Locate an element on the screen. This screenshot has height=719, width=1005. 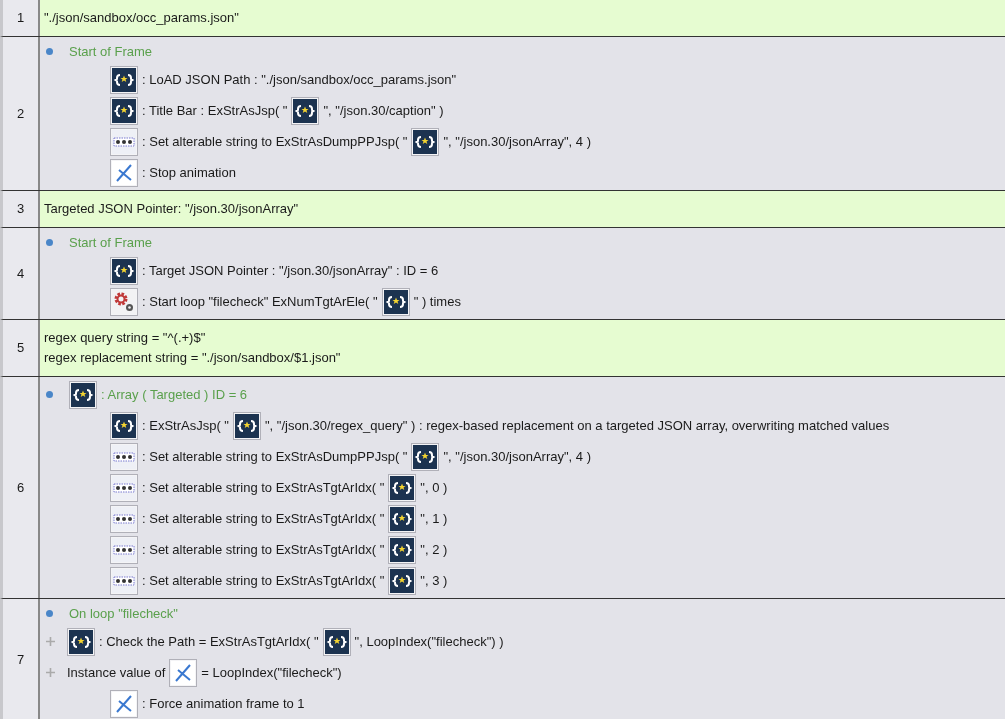
event-text: ", 3 ) is located at coordinates (434, 580).